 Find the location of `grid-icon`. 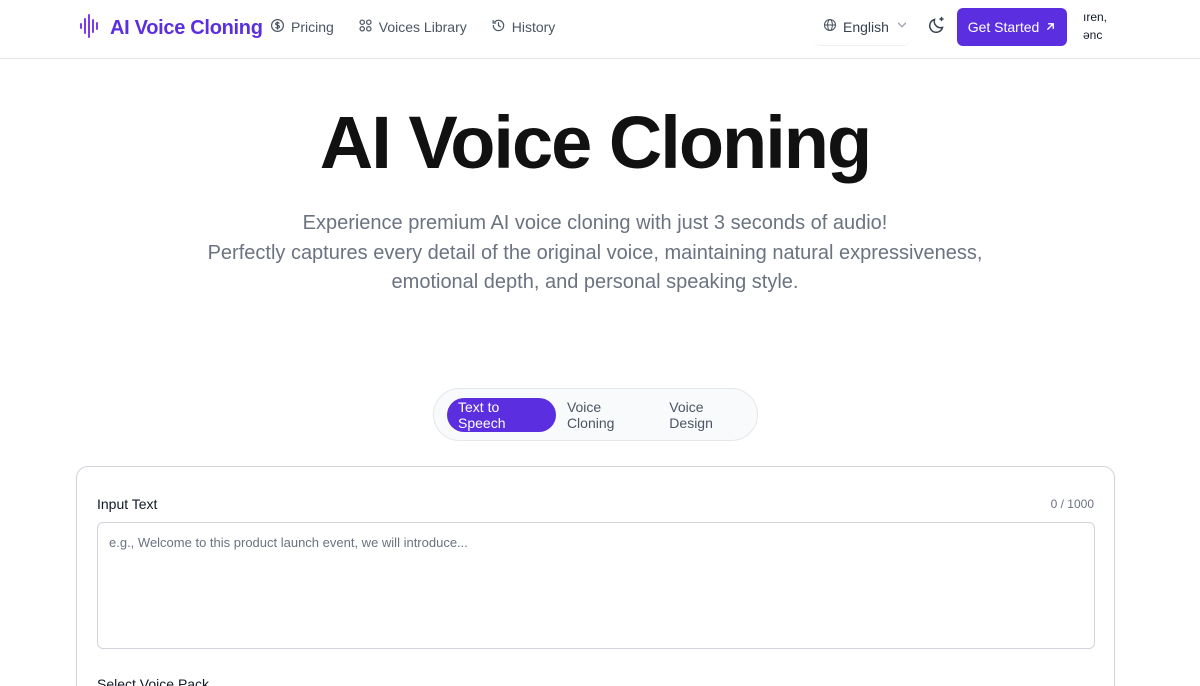

grid-icon is located at coordinates (365, 27).